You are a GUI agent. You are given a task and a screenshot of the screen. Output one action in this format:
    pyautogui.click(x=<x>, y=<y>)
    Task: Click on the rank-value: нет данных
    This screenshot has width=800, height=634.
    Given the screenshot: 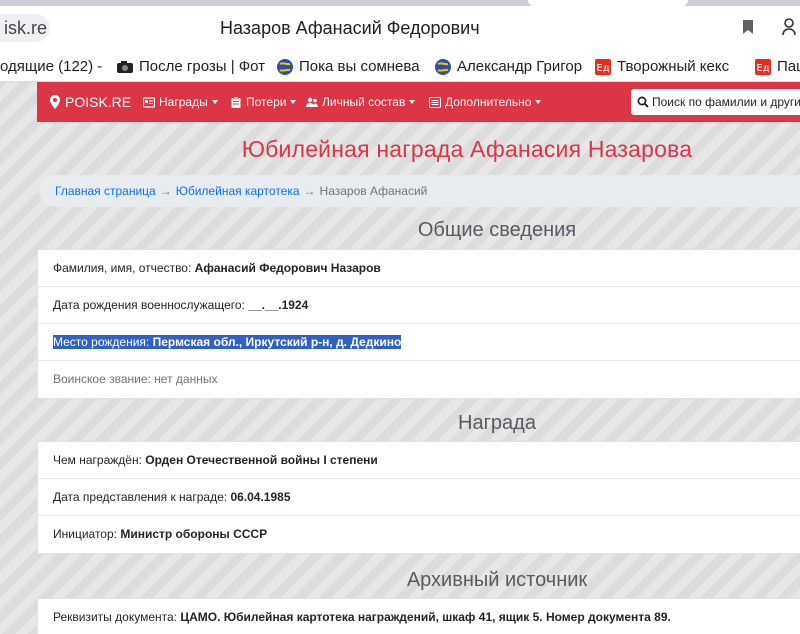 What is the action you would take?
    pyautogui.click(x=186, y=379)
    